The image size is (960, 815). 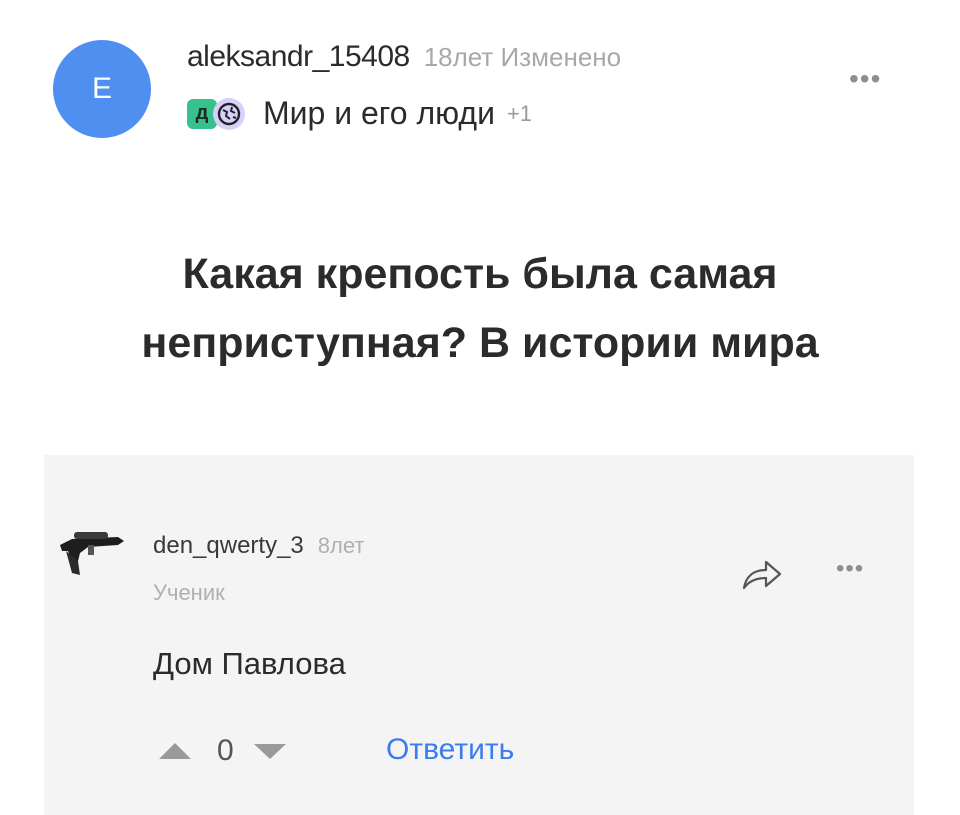 I want to click on answer-text: Дом Павлова, so click(x=249, y=663).